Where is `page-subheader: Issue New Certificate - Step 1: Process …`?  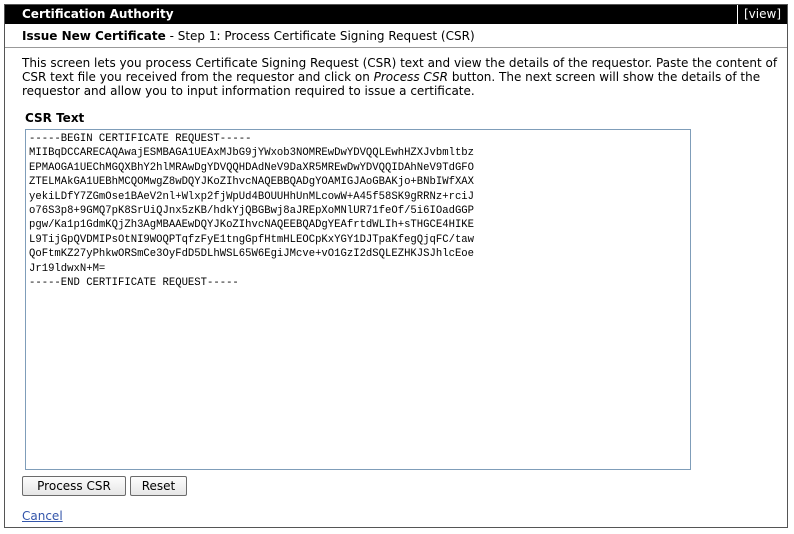 page-subheader: Issue New Certificate - Step 1: Process … is located at coordinates (248, 36).